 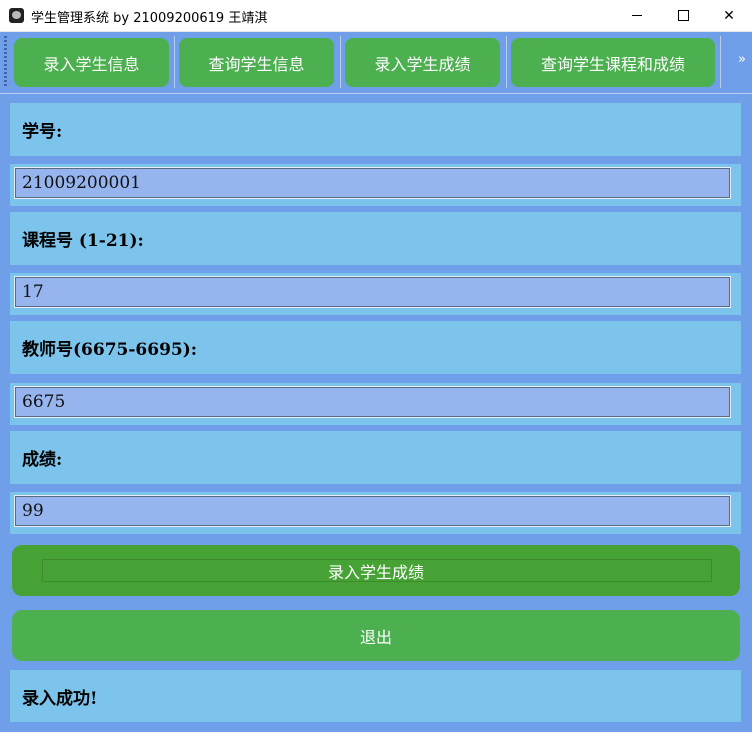 I want to click on toolbar-grip, so click(x=5, y=62).